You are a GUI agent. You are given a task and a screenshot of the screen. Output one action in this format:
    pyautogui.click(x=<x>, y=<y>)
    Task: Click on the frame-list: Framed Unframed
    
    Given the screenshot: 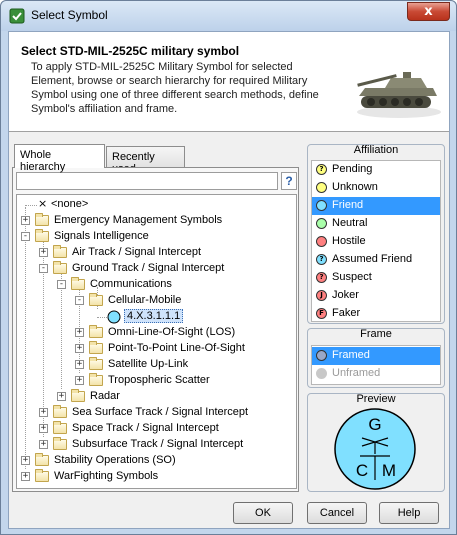 What is the action you would take?
    pyautogui.click(x=376, y=365)
    